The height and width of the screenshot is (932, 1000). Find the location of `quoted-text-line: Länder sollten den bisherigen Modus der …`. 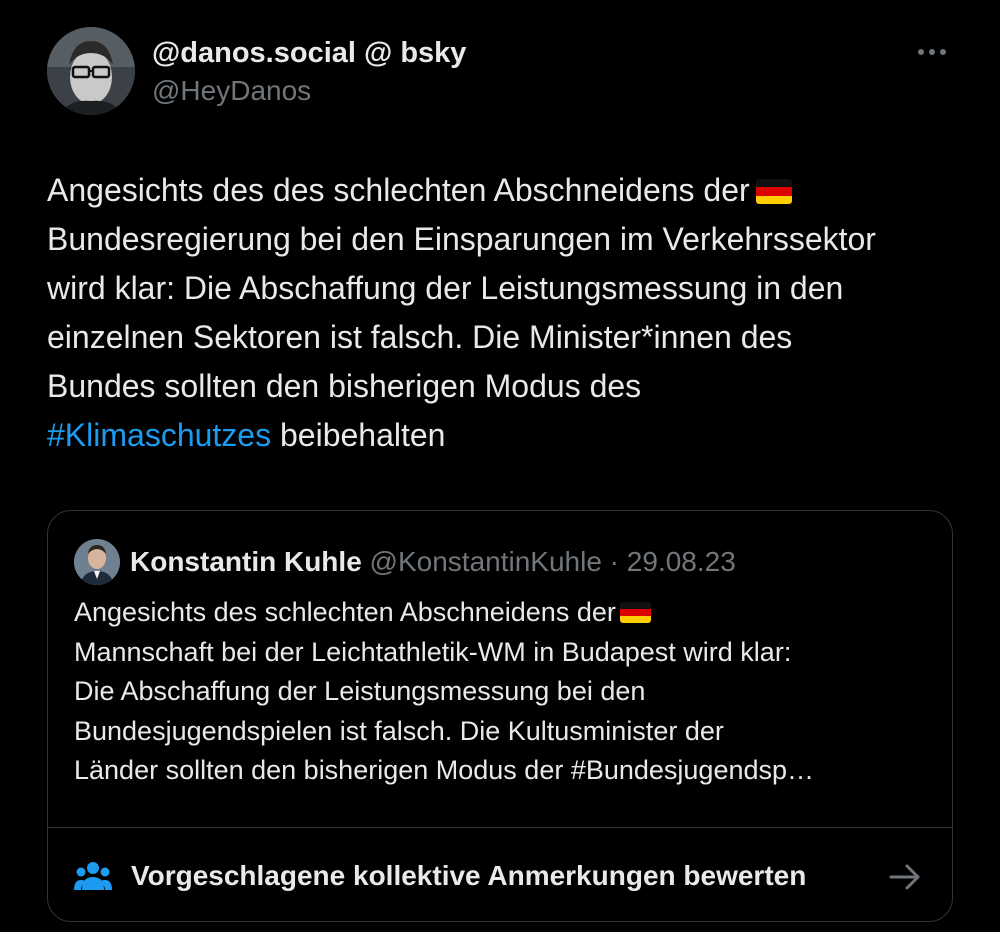

quoted-text-line: Länder sollten den bisherigen Modus der … is located at coordinates (444, 770).